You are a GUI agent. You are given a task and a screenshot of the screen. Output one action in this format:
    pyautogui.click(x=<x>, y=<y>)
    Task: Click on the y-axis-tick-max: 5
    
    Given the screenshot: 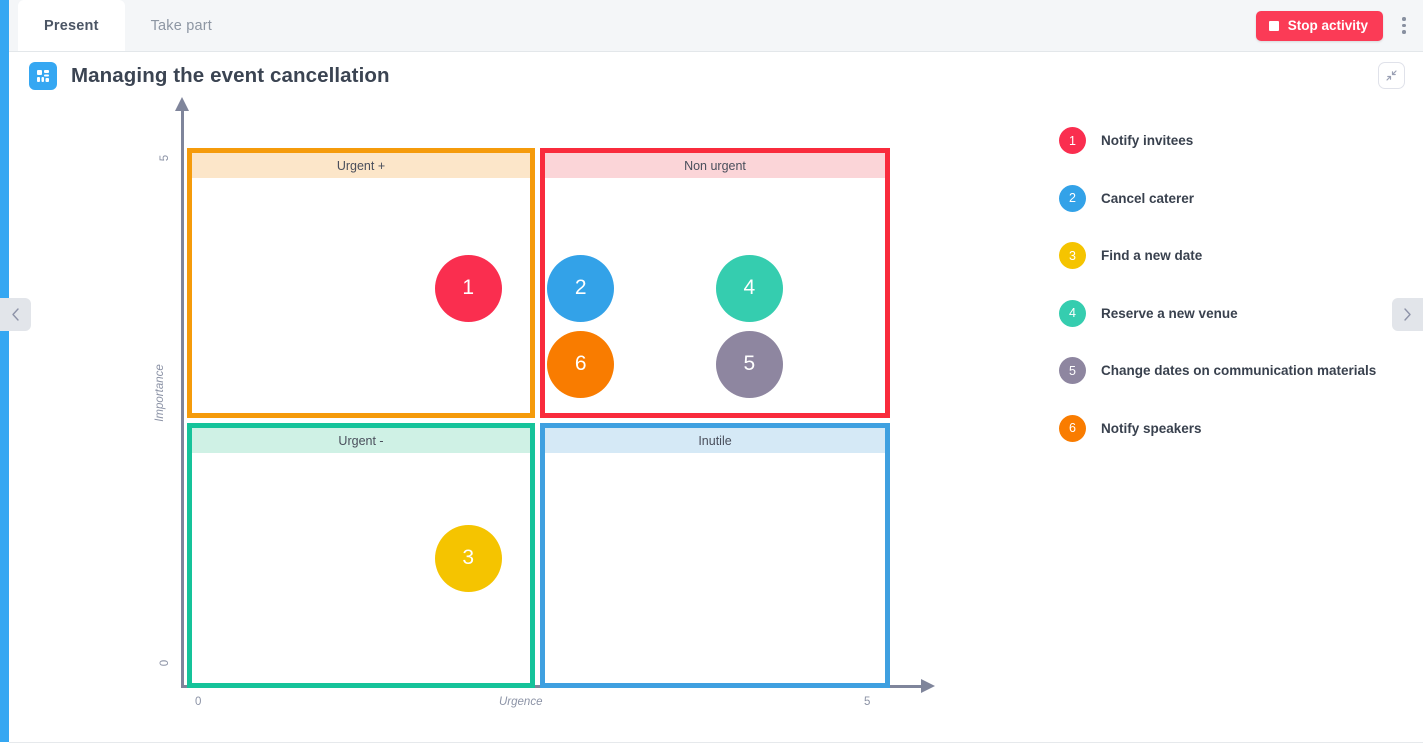 What is the action you would take?
    pyautogui.click(x=165, y=158)
    